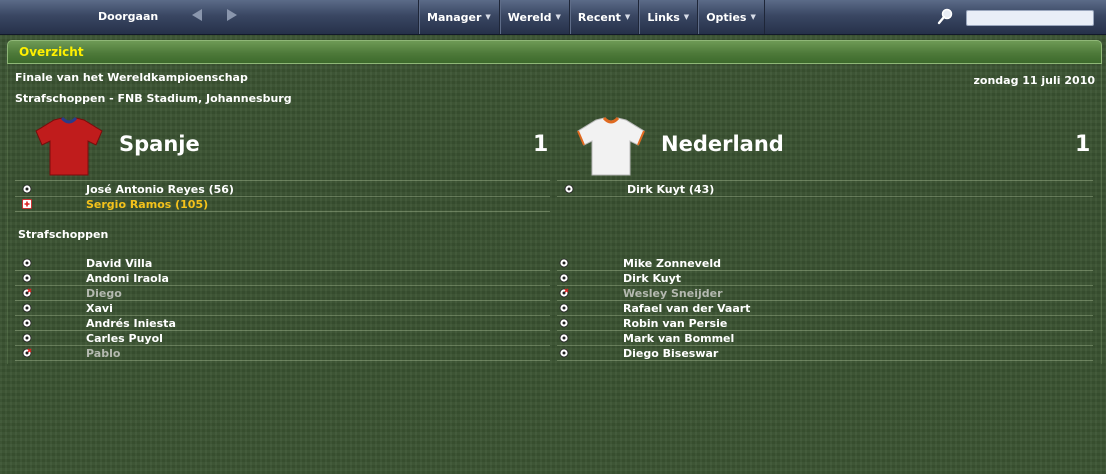 This screenshot has height=474, width=1106. Describe the element at coordinates (1034, 80) in the screenshot. I see `match-date: zondag 11 juli 2010` at that location.